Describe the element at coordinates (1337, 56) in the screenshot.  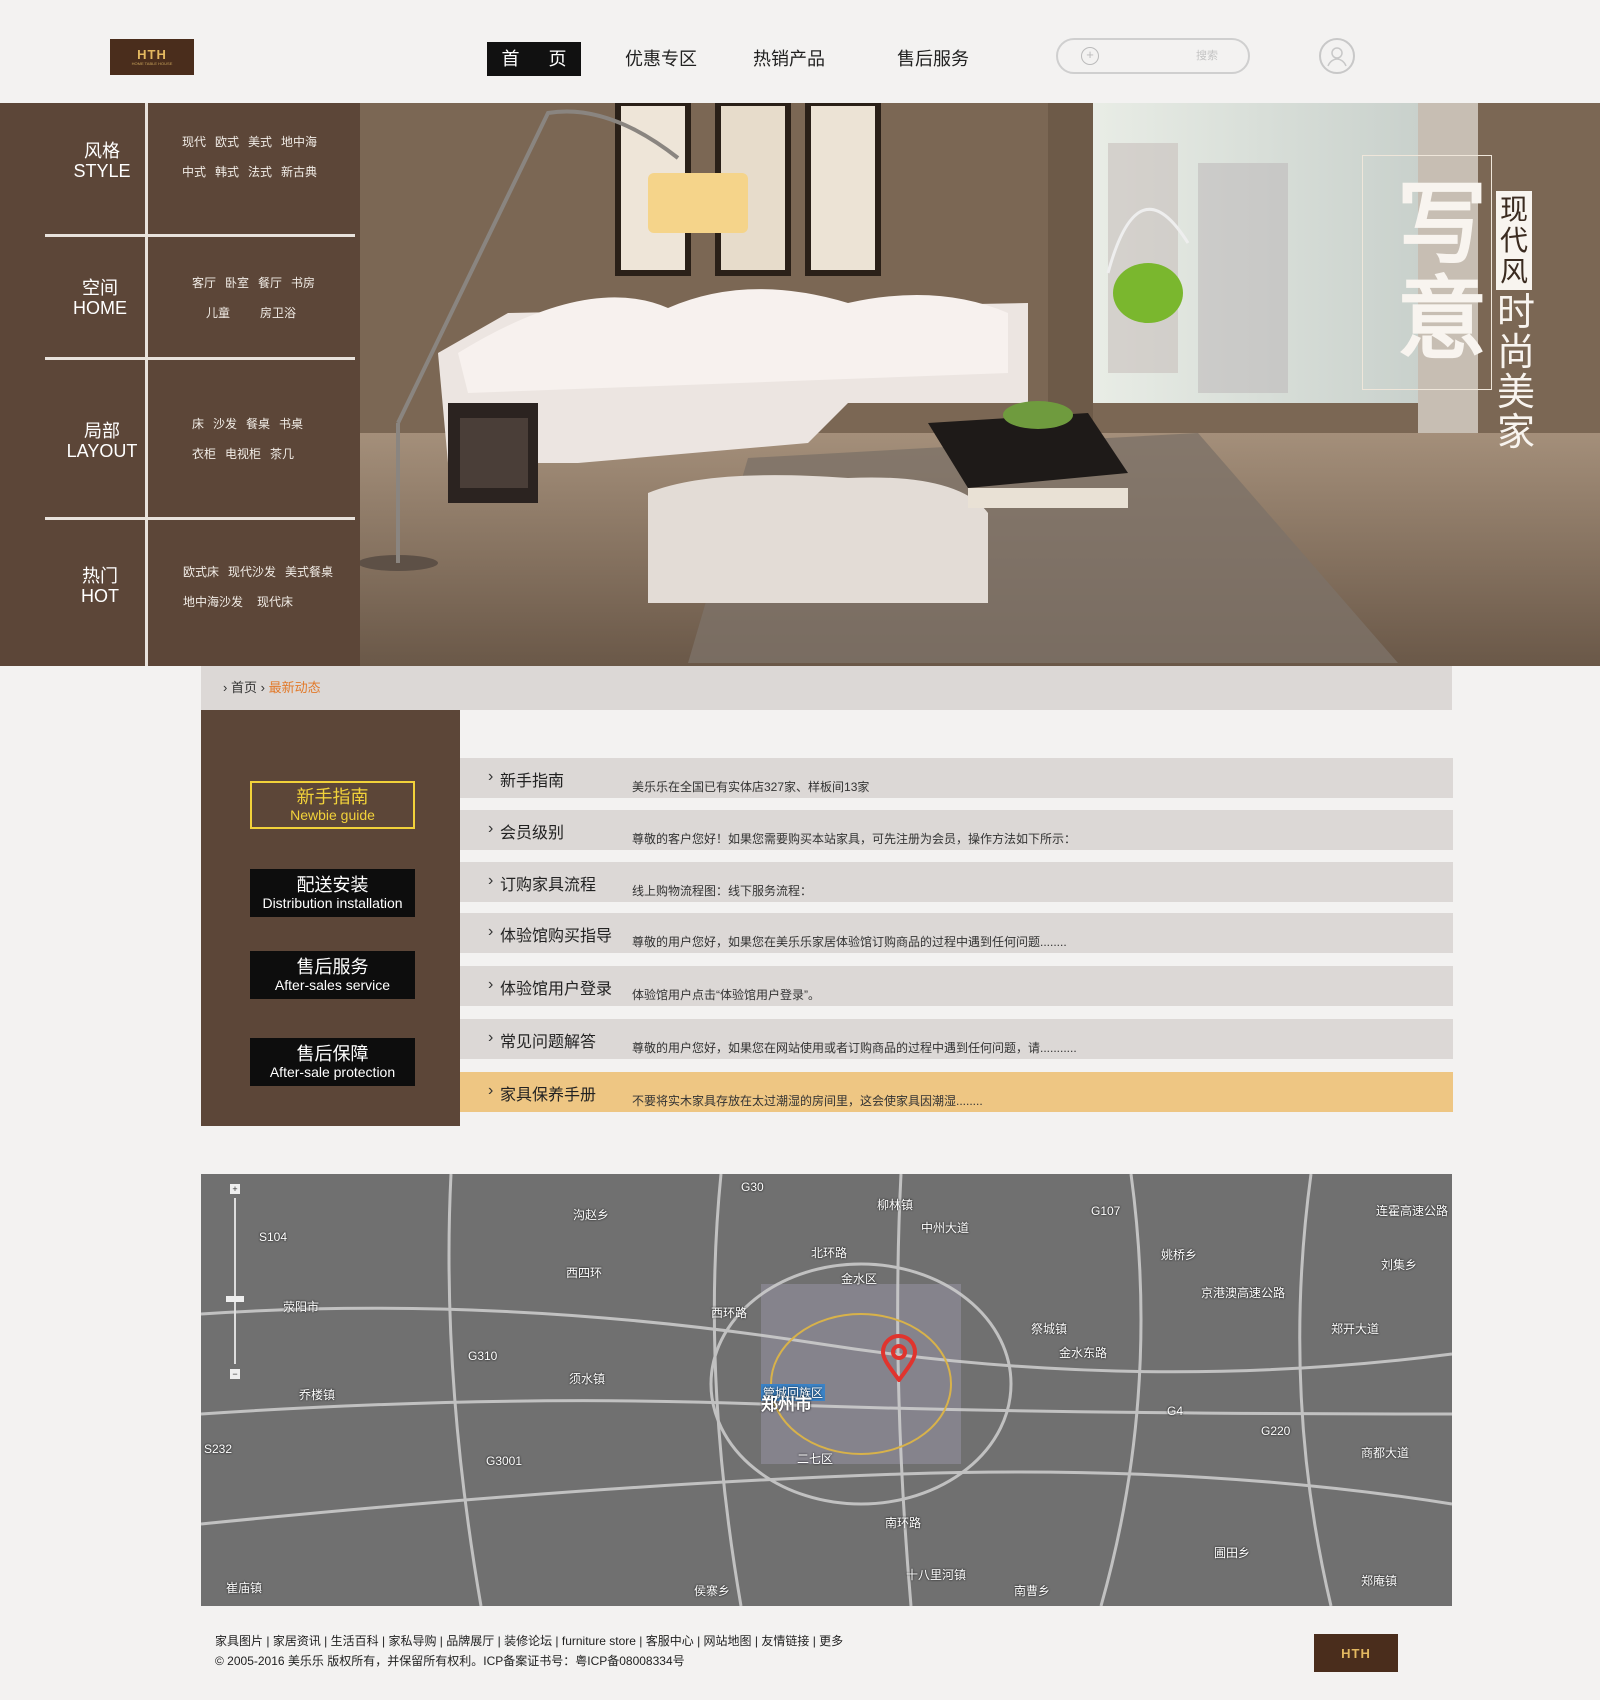
I see `user-icon` at that location.